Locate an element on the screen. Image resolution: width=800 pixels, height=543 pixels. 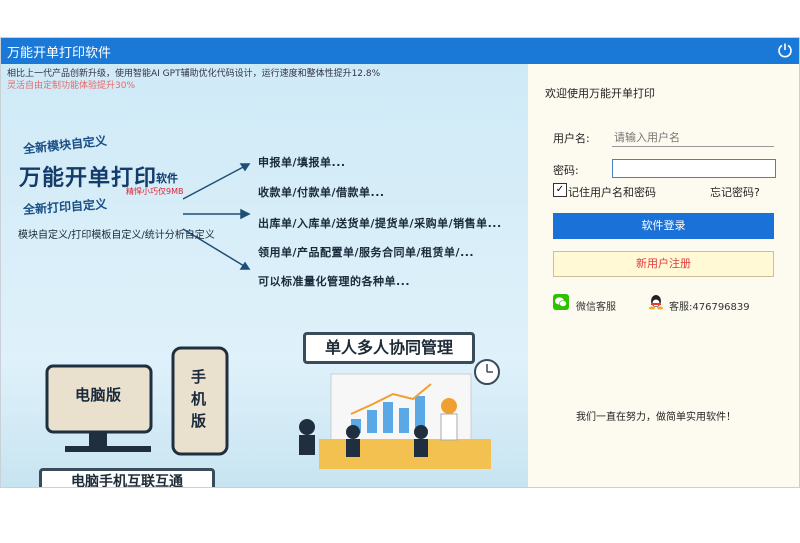
brand-size-note: 精悍小巧仅9MB is located at coordinates (155, 191).